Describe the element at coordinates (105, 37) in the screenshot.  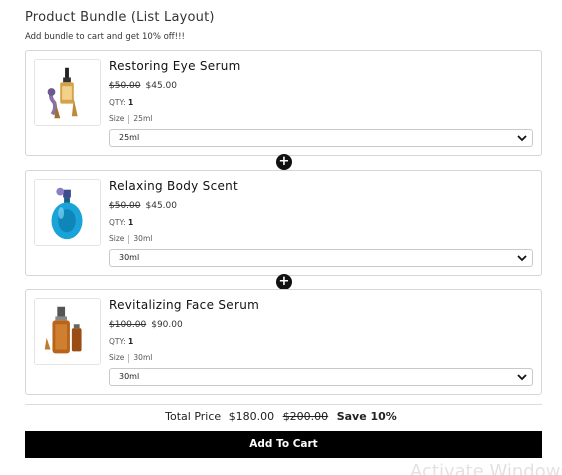
I see `bundle-subtitle: Add bundle to cart and get 10% off!!!` at that location.